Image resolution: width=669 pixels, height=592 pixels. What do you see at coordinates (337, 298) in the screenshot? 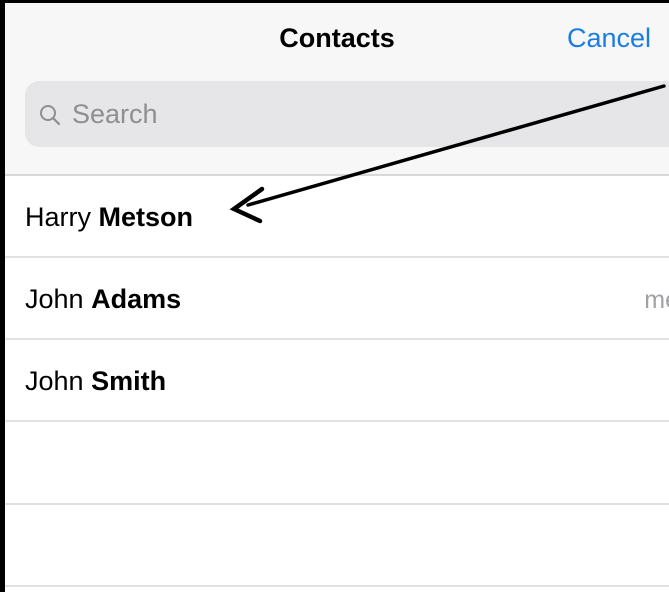
I see `contact-row-john-adams: John Adams me` at bounding box center [337, 298].